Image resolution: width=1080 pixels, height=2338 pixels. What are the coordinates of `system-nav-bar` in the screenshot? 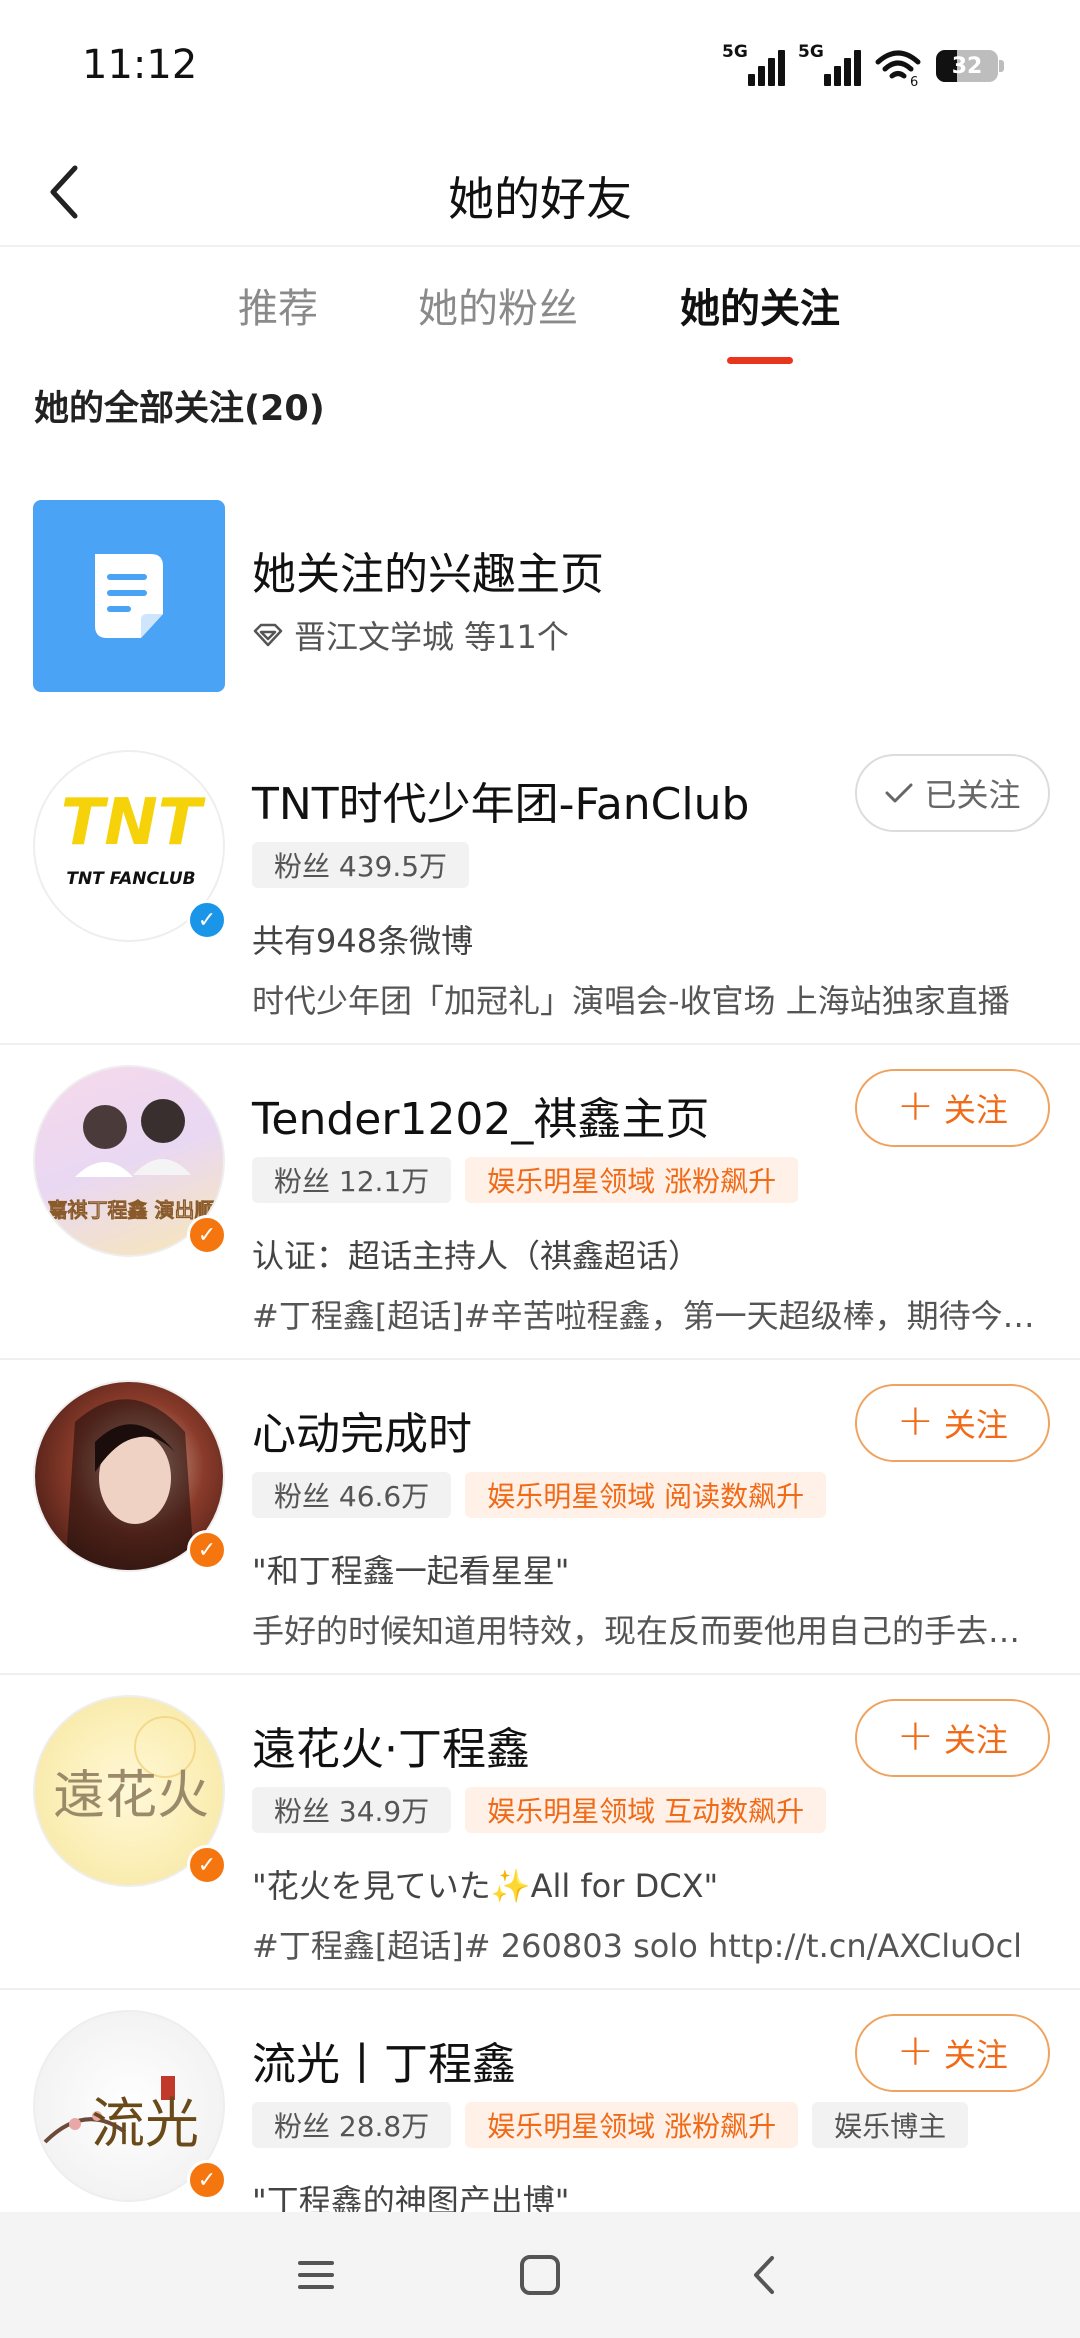 It's located at (540, 2275).